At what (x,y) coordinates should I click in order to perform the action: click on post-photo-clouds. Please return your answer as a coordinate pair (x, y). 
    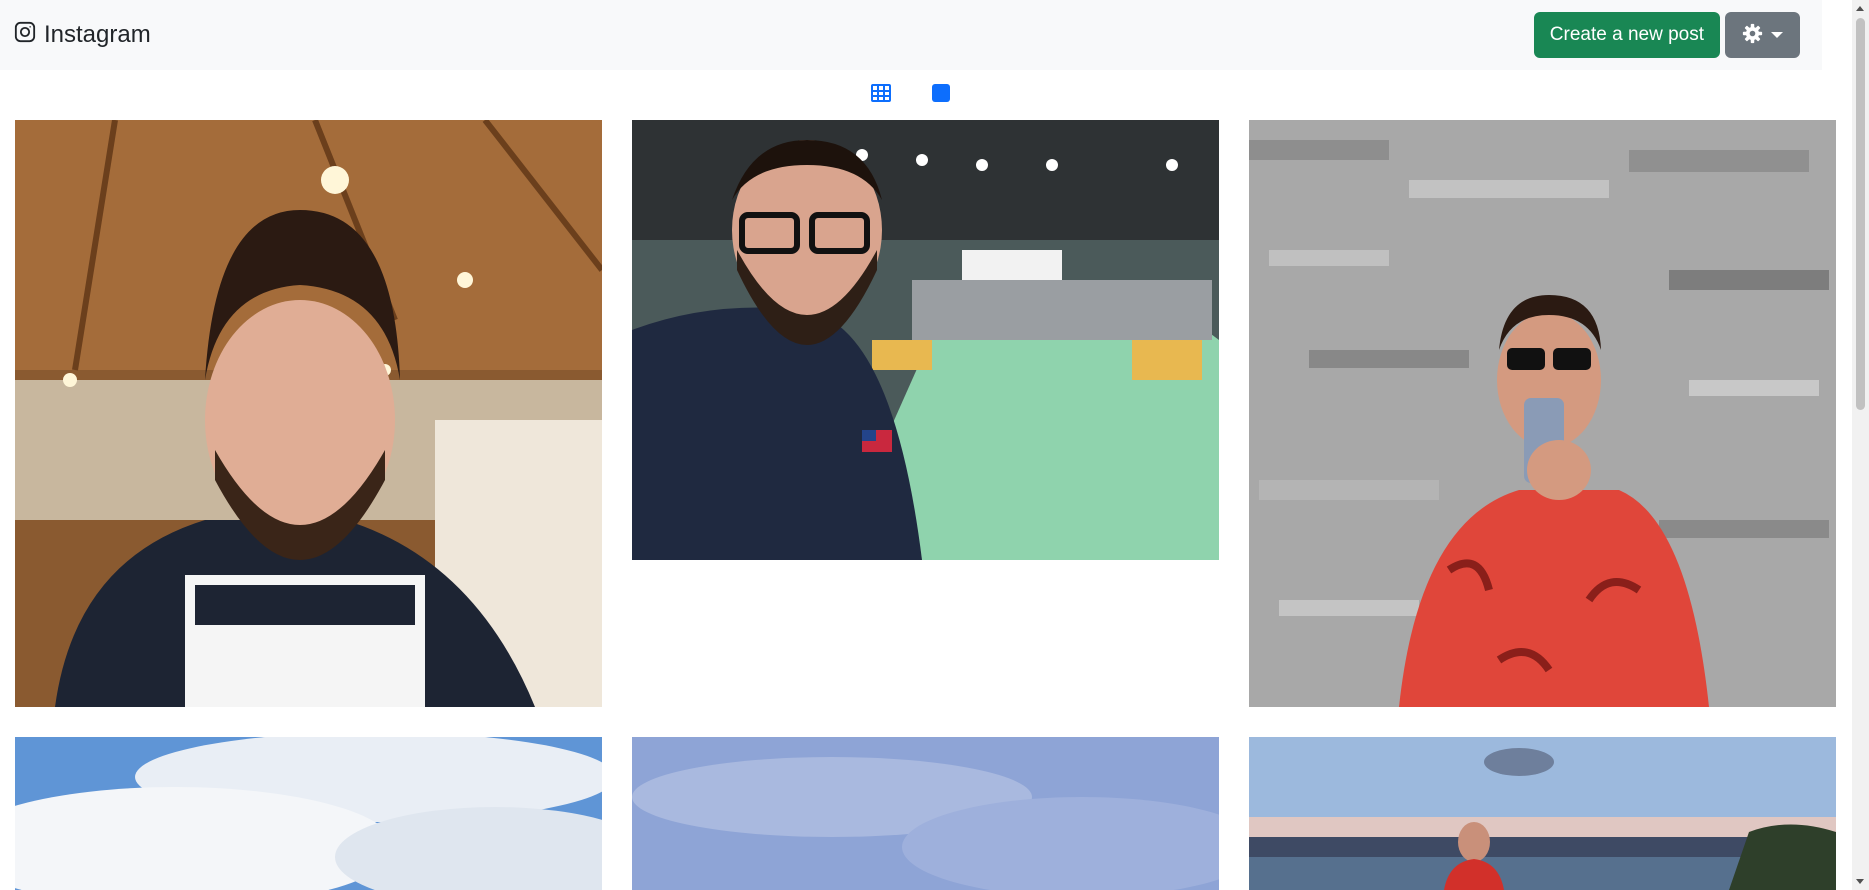
    Looking at the image, I should click on (308, 813).